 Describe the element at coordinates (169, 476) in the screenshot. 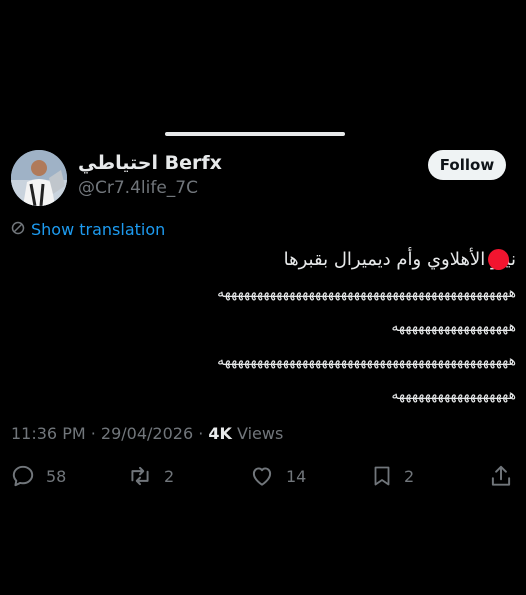

I see `repost-count: 2` at that location.